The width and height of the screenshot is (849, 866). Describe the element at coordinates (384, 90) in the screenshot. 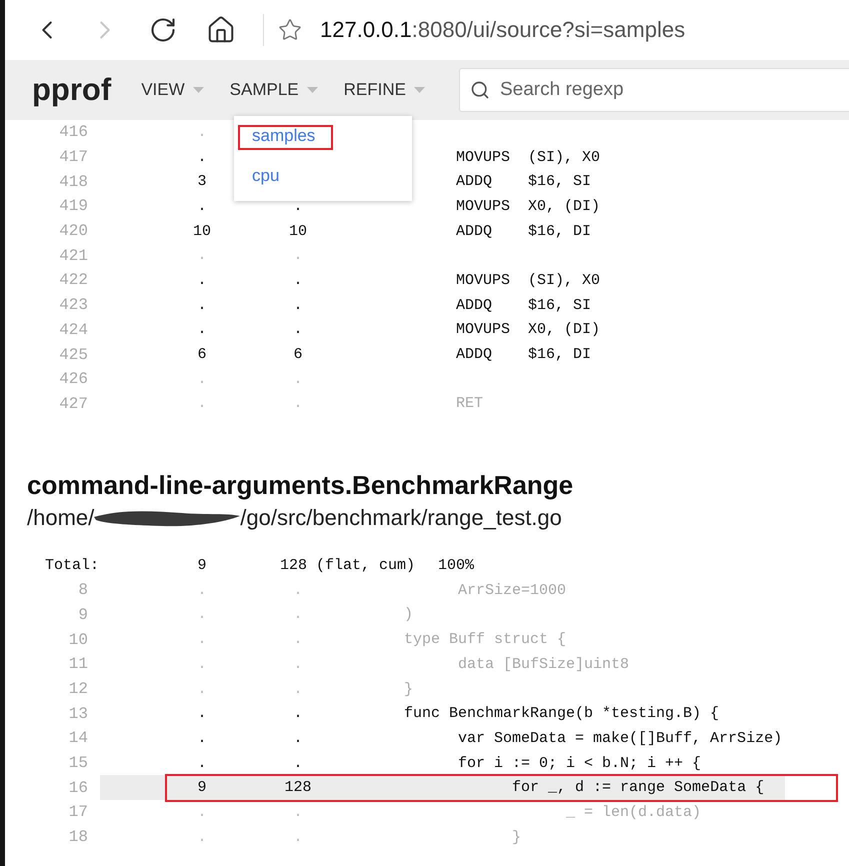

I see `menu-button: REFINE` at that location.